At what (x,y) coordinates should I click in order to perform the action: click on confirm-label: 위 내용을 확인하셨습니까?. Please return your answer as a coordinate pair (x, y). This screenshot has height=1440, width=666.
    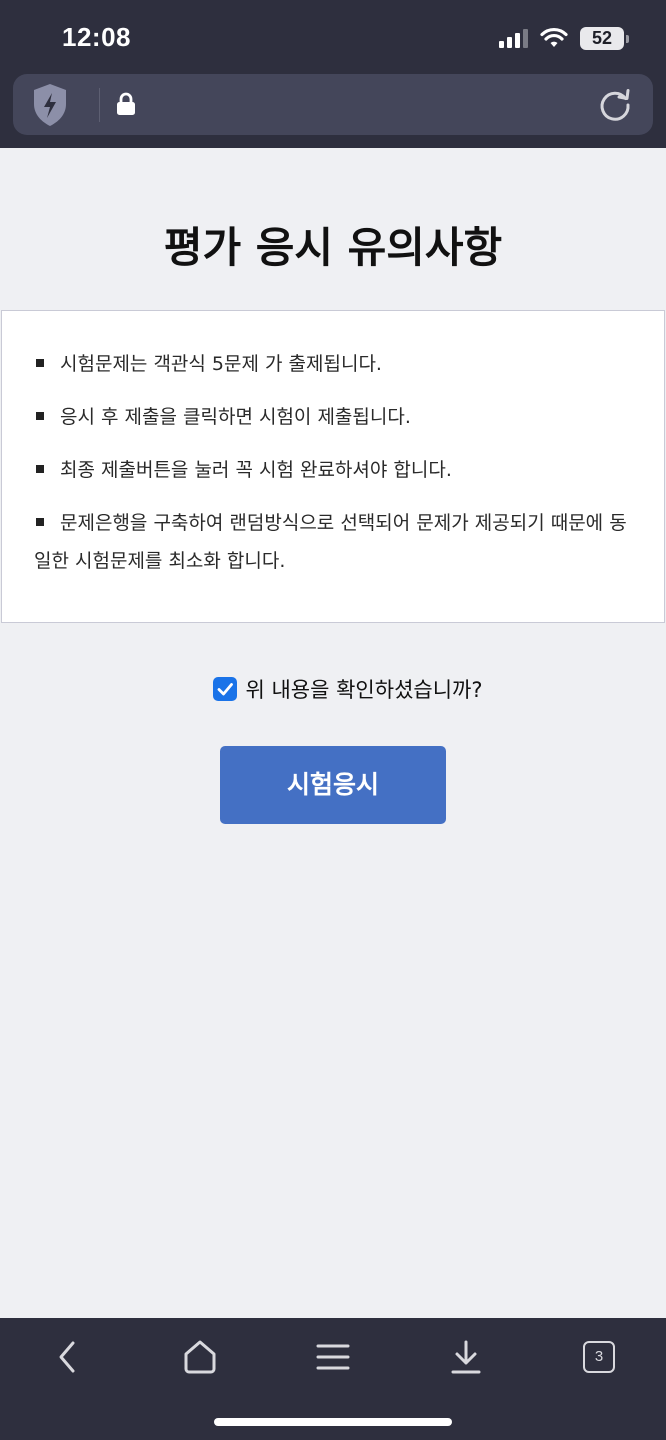
    Looking at the image, I should click on (363, 689).